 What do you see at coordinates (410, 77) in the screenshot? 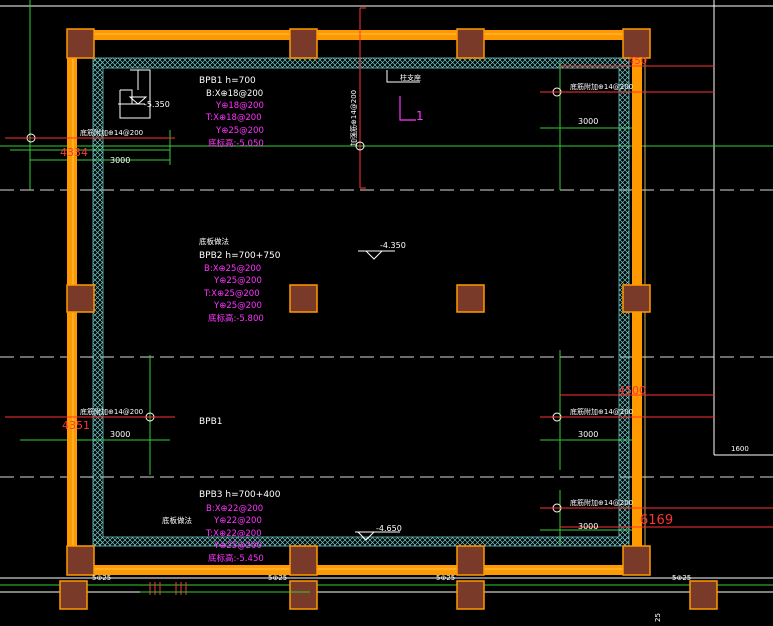
I see `legend-box-label: 柱支座` at bounding box center [410, 77].